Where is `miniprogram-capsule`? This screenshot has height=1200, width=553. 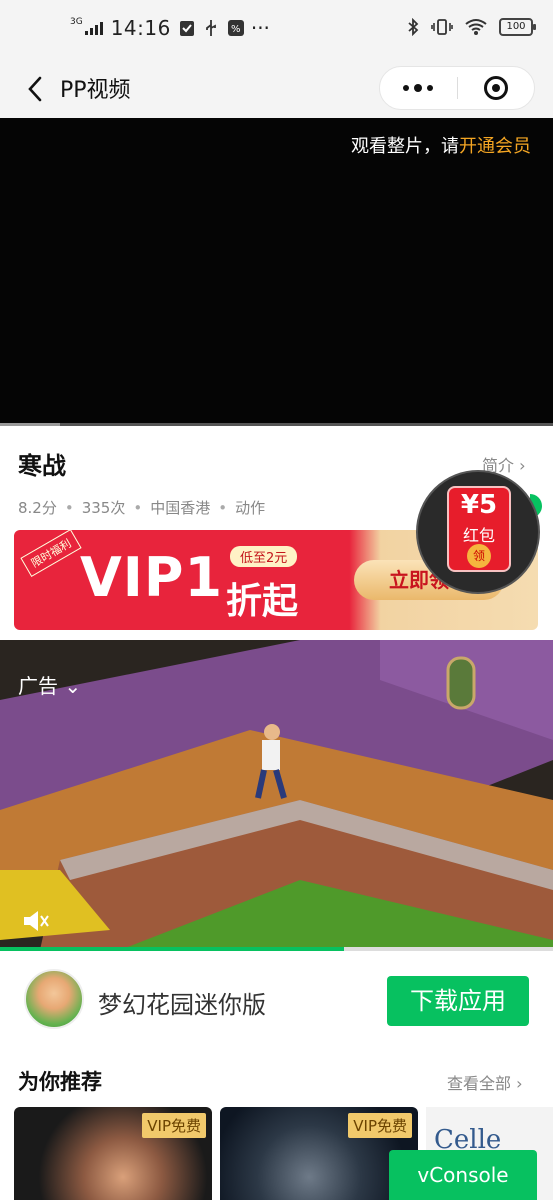 miniprogram-capsule is located at coordinates (457, 88).